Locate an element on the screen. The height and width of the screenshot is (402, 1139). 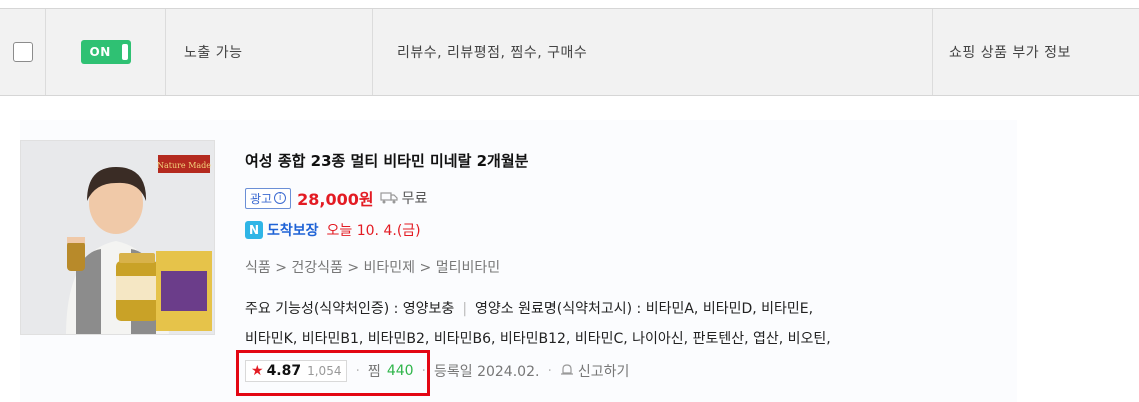
star-icon: ★ is located at coordinates (257, 371).